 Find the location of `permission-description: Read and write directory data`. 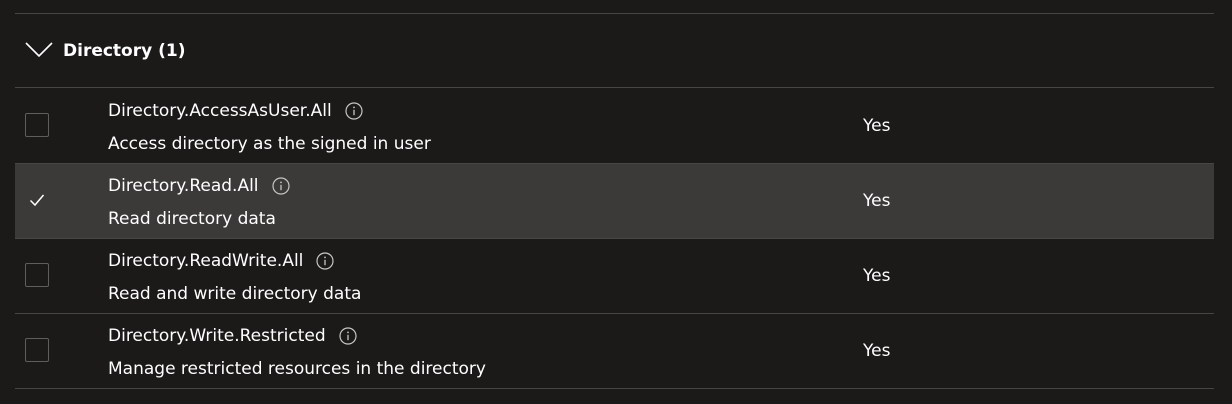

permission-description: Read and write directory data is located at coordinates (235, 294).